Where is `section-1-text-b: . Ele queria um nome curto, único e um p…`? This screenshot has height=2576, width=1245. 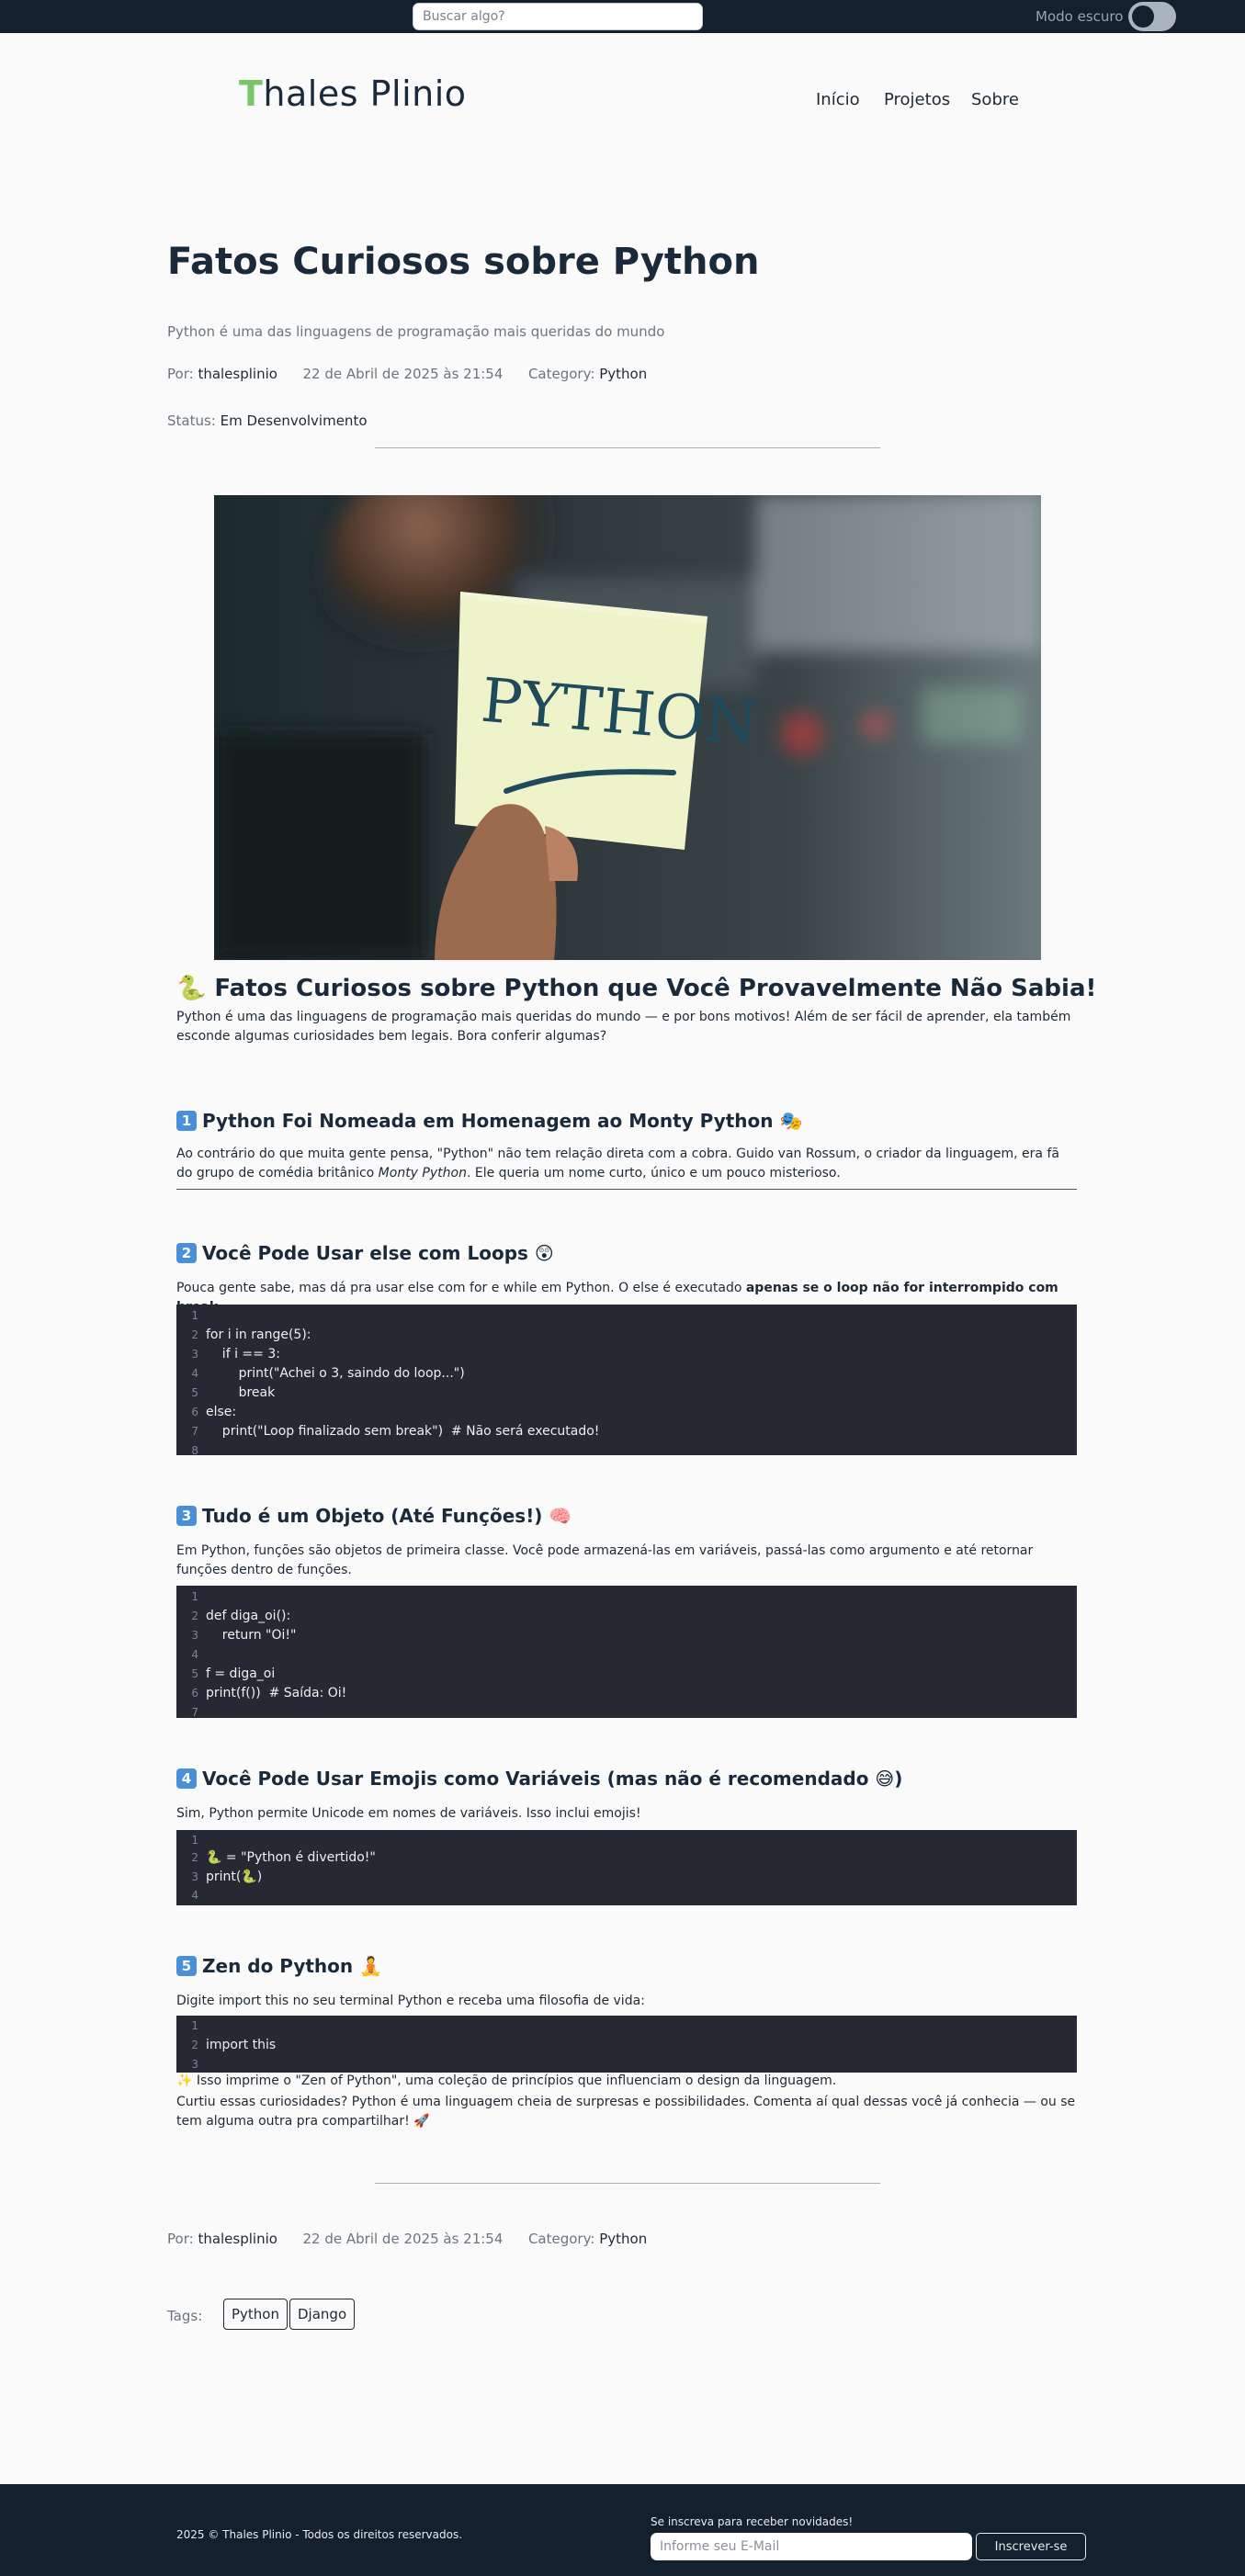 section-1-text-b: . Ele queria um nome curto, único e um p… is located at coordinates (653, 1173).